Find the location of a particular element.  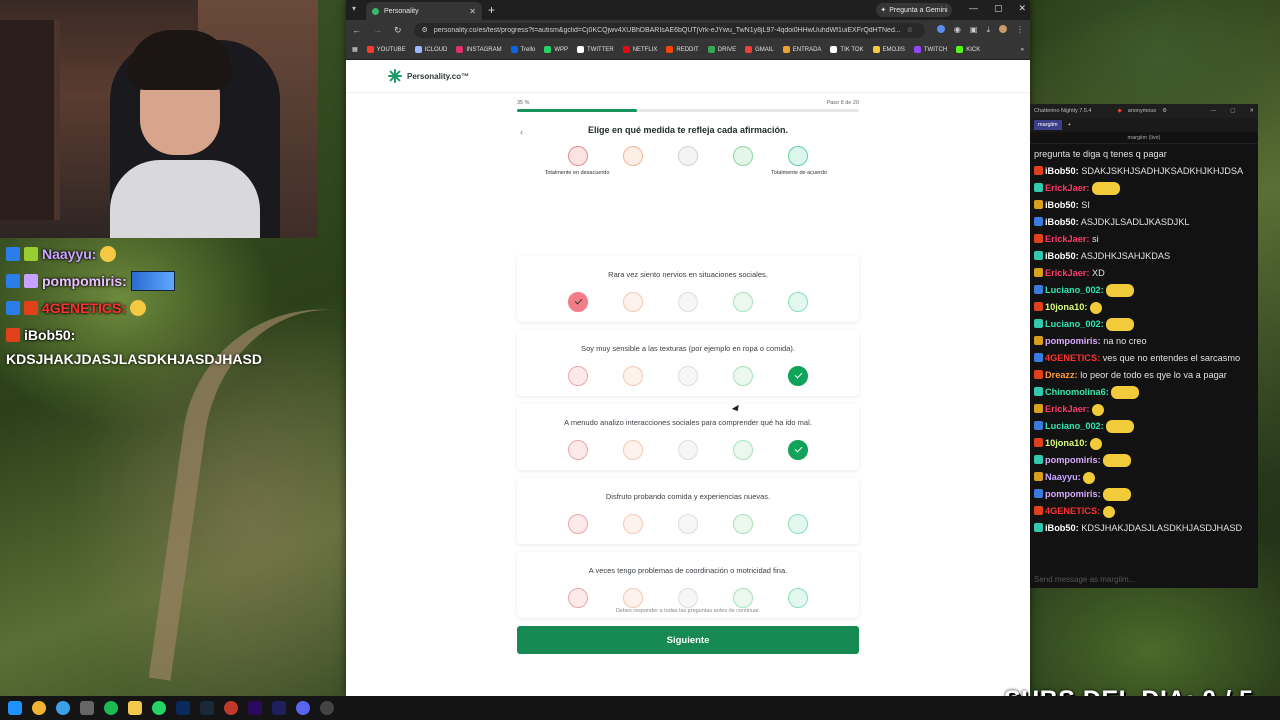

bookmark-twitter: TWITTER is located at coordinates (595, 49).